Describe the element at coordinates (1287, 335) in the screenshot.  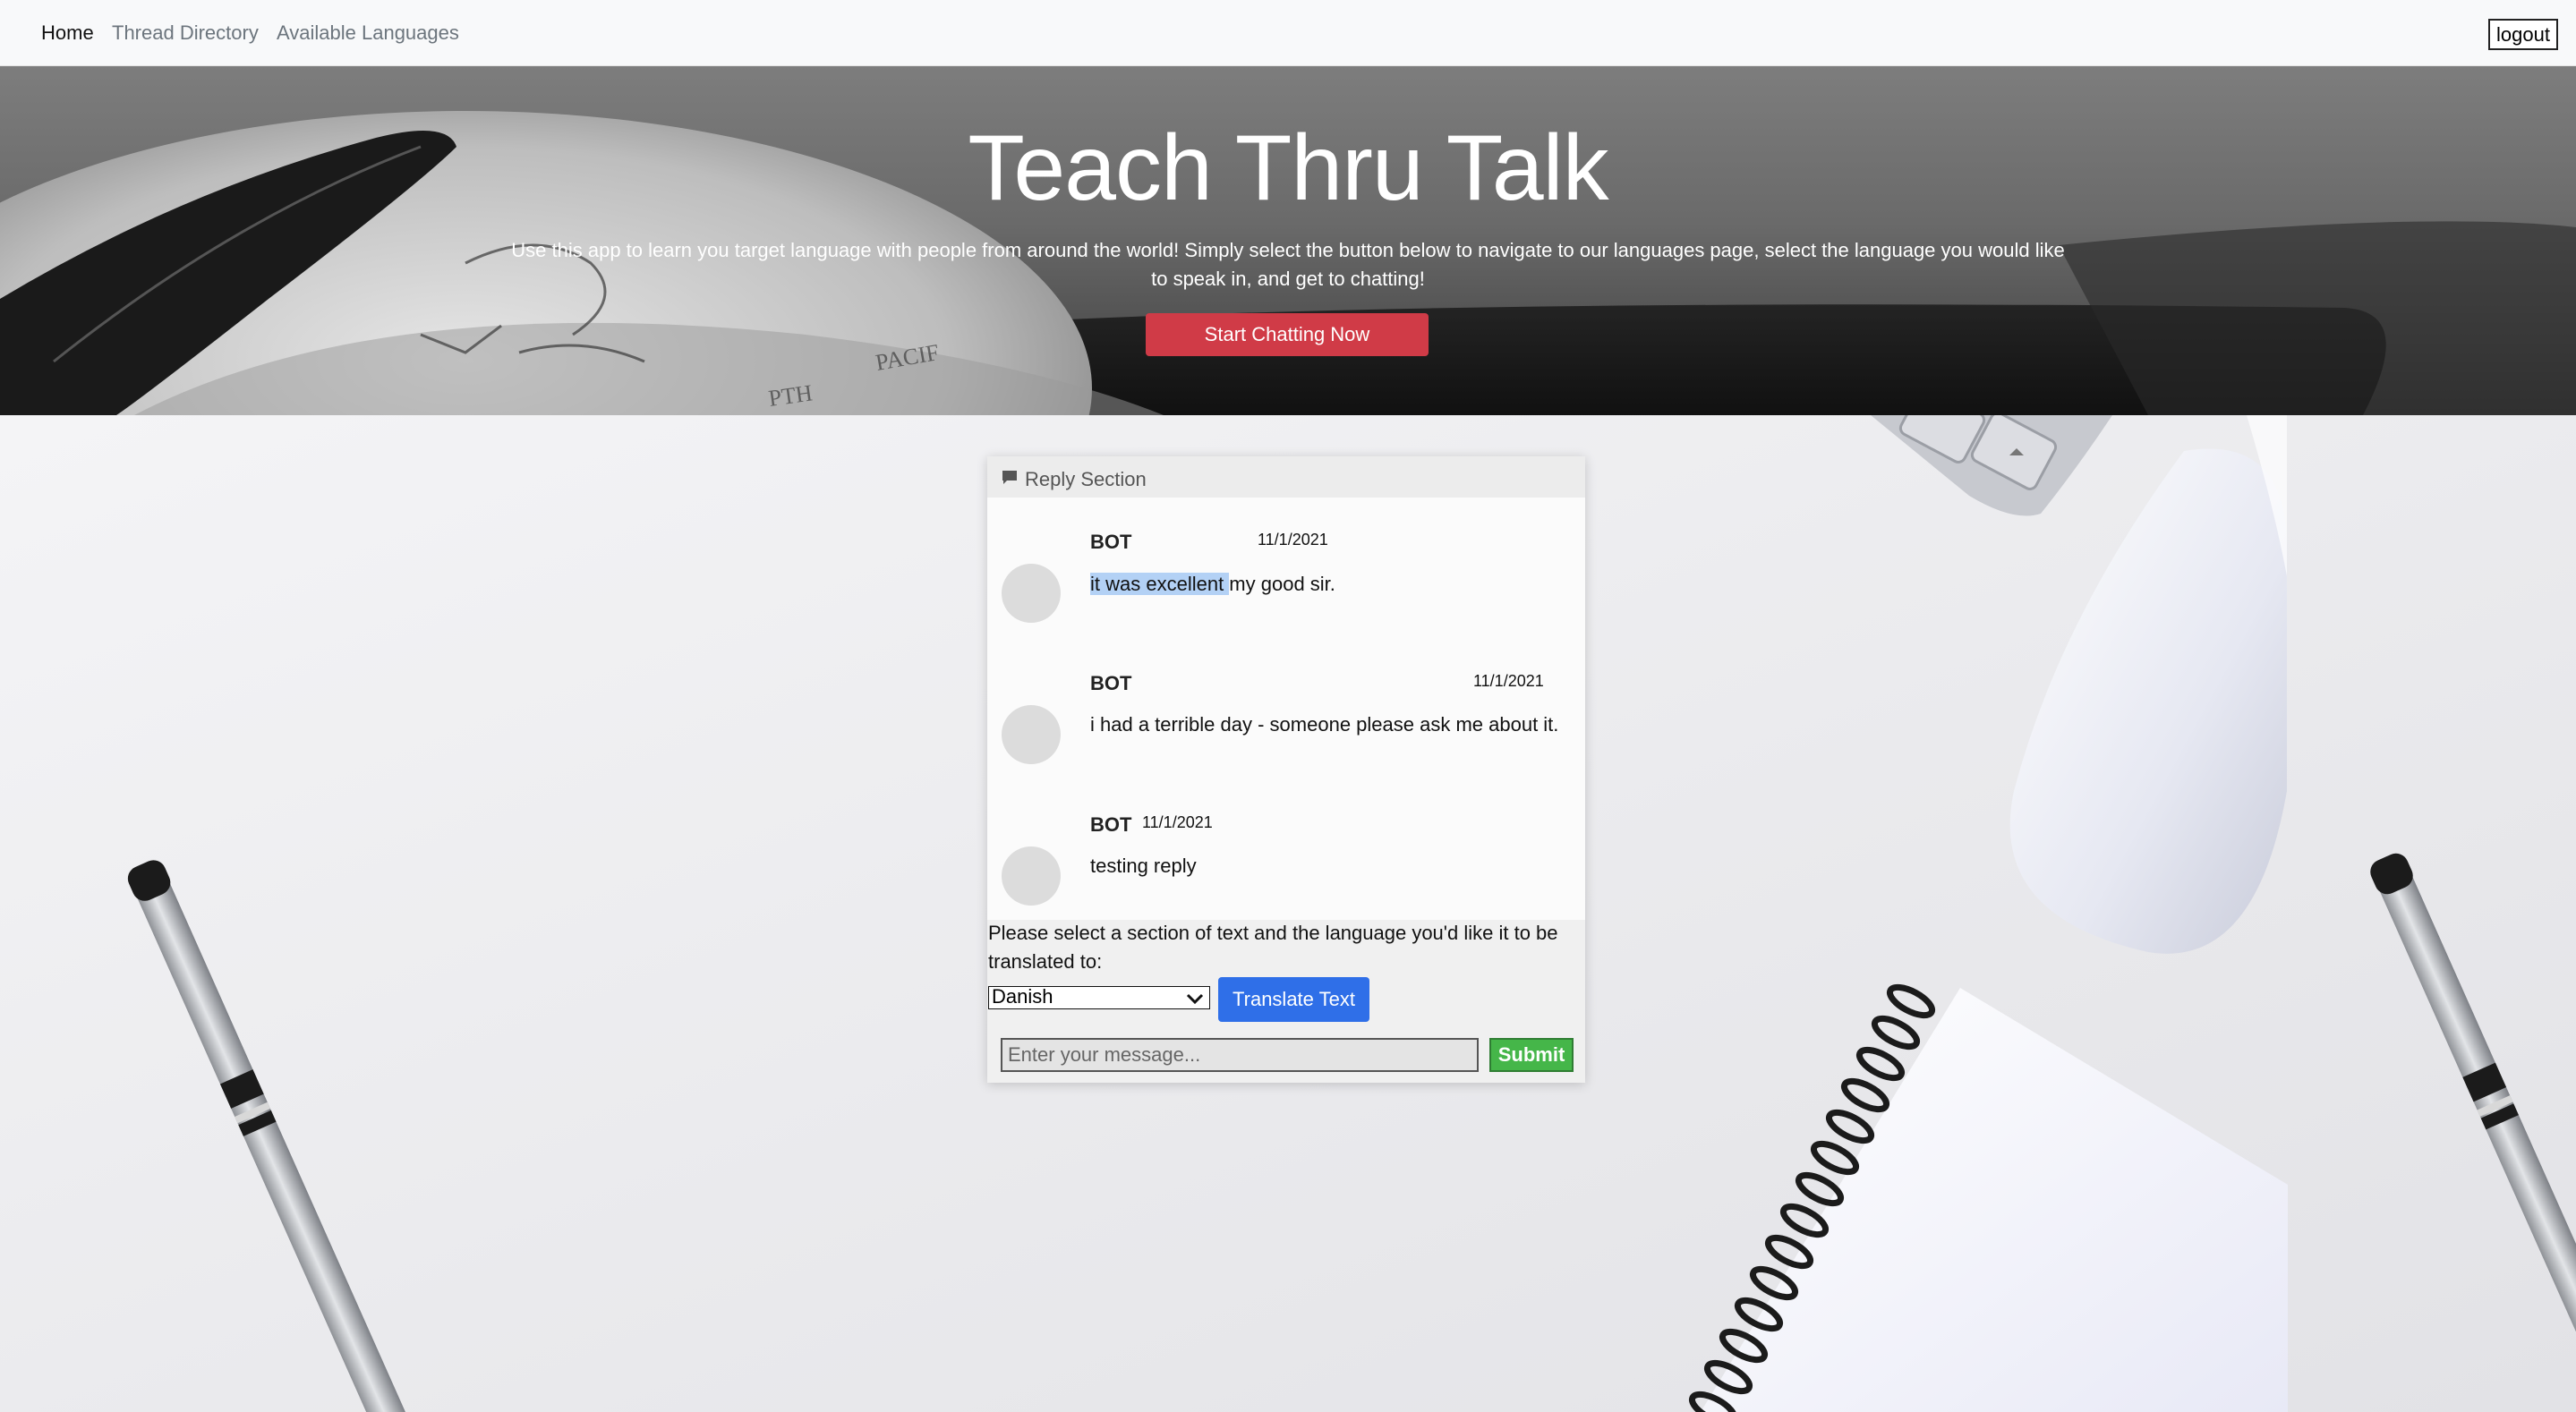
I see `start-chatting-button: Start Chatting Now` at that location.